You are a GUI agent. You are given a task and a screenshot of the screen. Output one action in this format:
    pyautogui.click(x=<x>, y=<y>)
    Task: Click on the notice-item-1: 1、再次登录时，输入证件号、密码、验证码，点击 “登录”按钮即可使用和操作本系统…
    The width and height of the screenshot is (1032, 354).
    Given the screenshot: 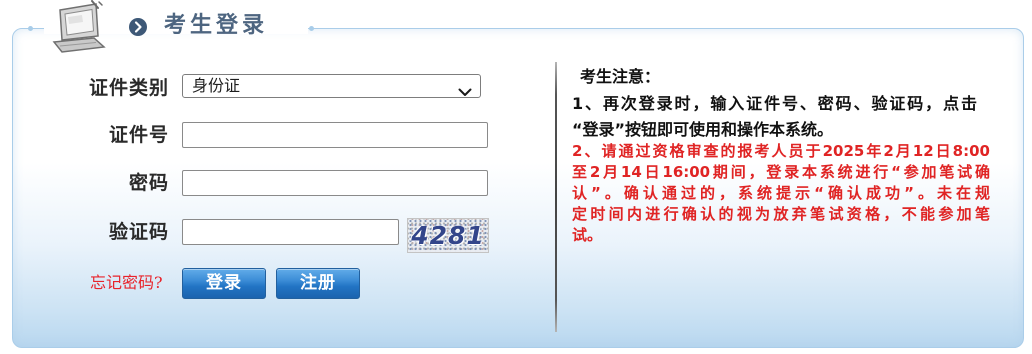 What is the action you would take?
    pyautogui.click(x=774, y=117)
    